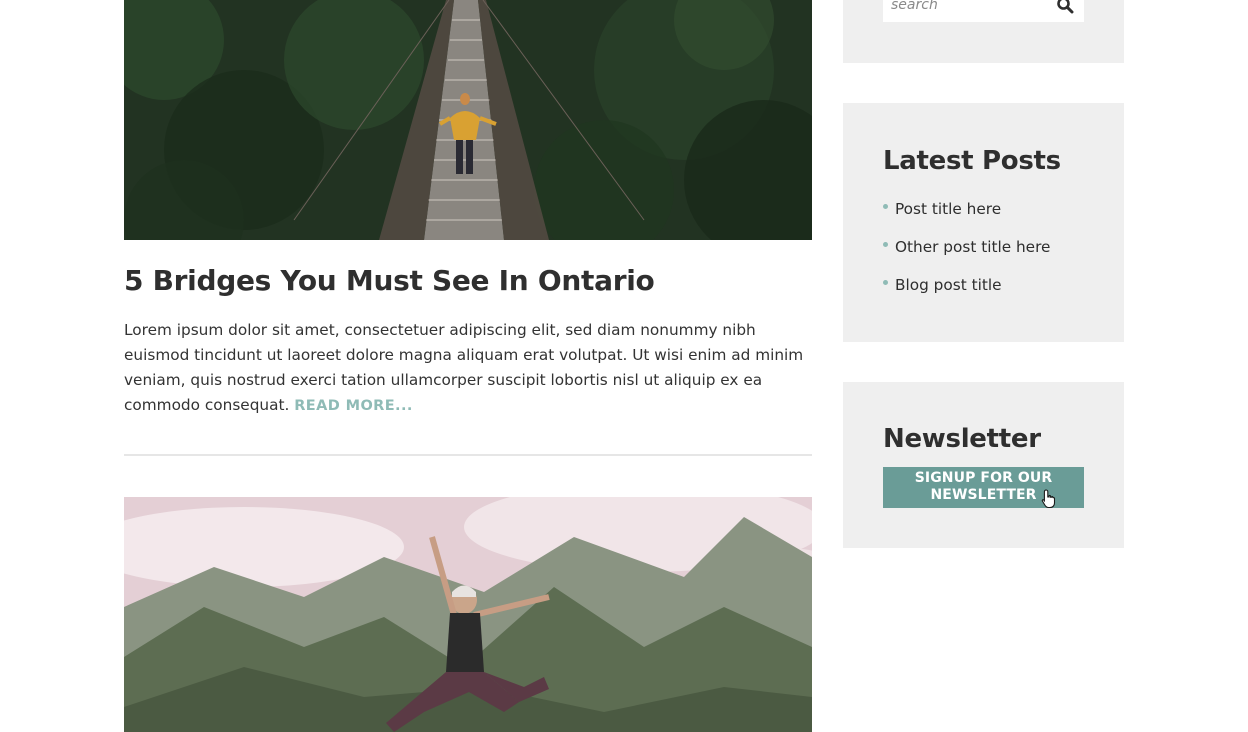 Image resolution: width=1248 pixels, height=732 pixels. I want to click on latest-post-label: Post title here, so click(948, 209).